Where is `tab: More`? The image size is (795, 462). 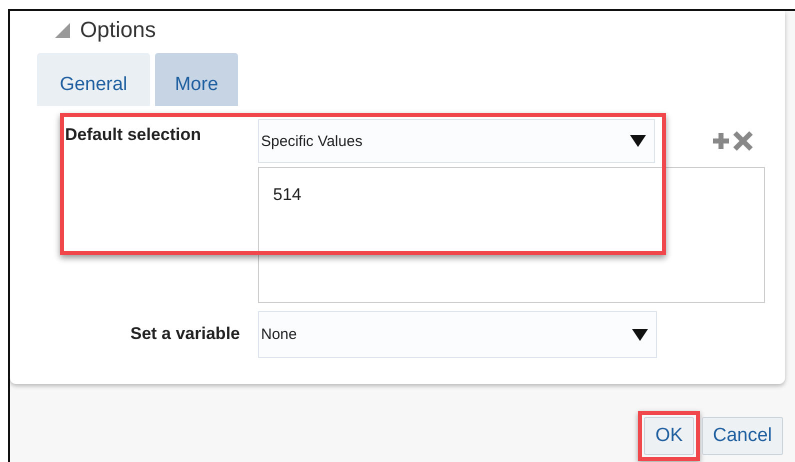 tab: More is located at coordinates (196, 79).